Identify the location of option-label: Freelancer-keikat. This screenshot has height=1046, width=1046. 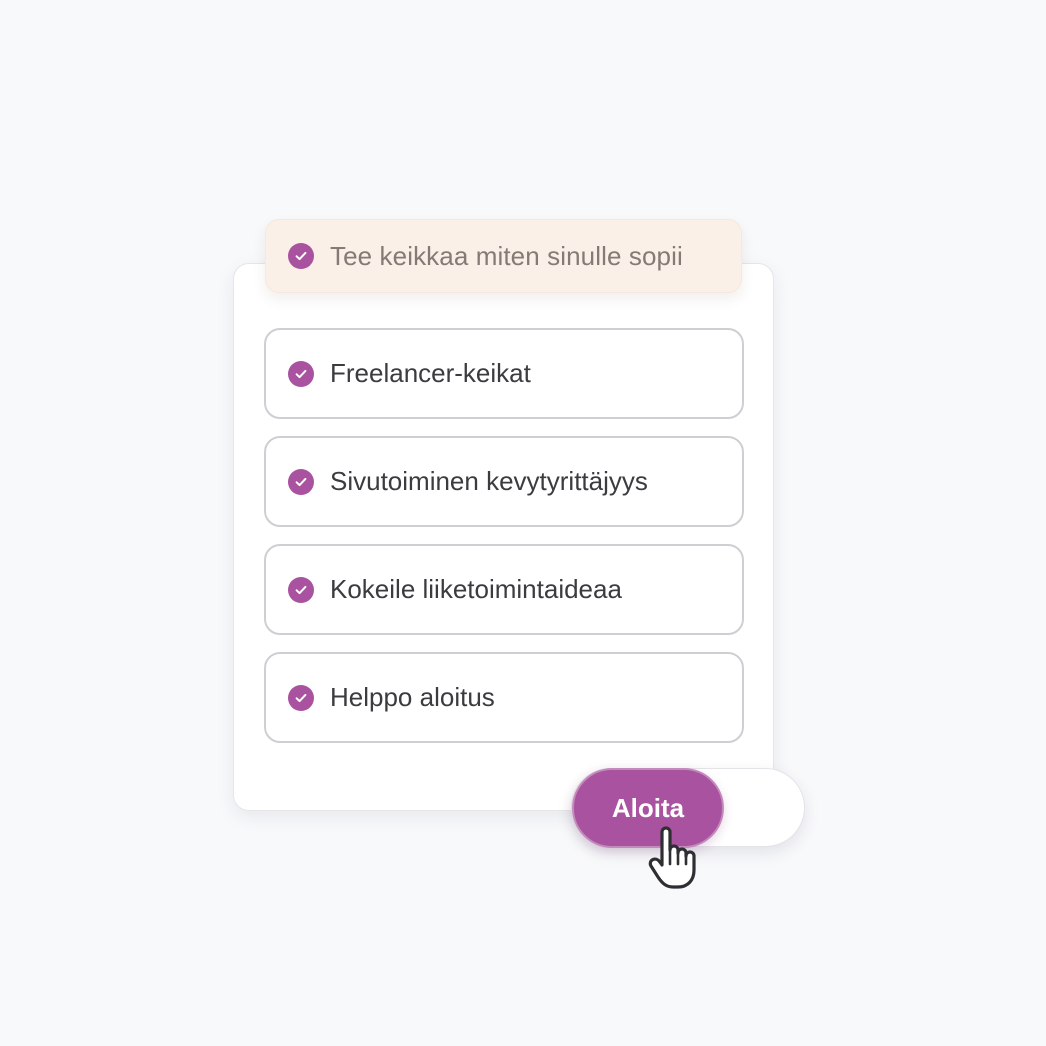
(430, 373).